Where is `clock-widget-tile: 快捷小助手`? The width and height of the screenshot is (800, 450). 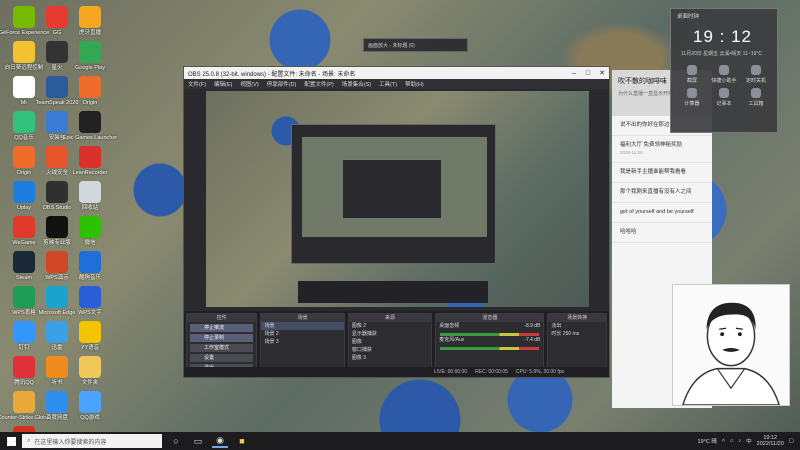 clock-widget-tile: 快捷小助手 is located at coordinates (724, 74).